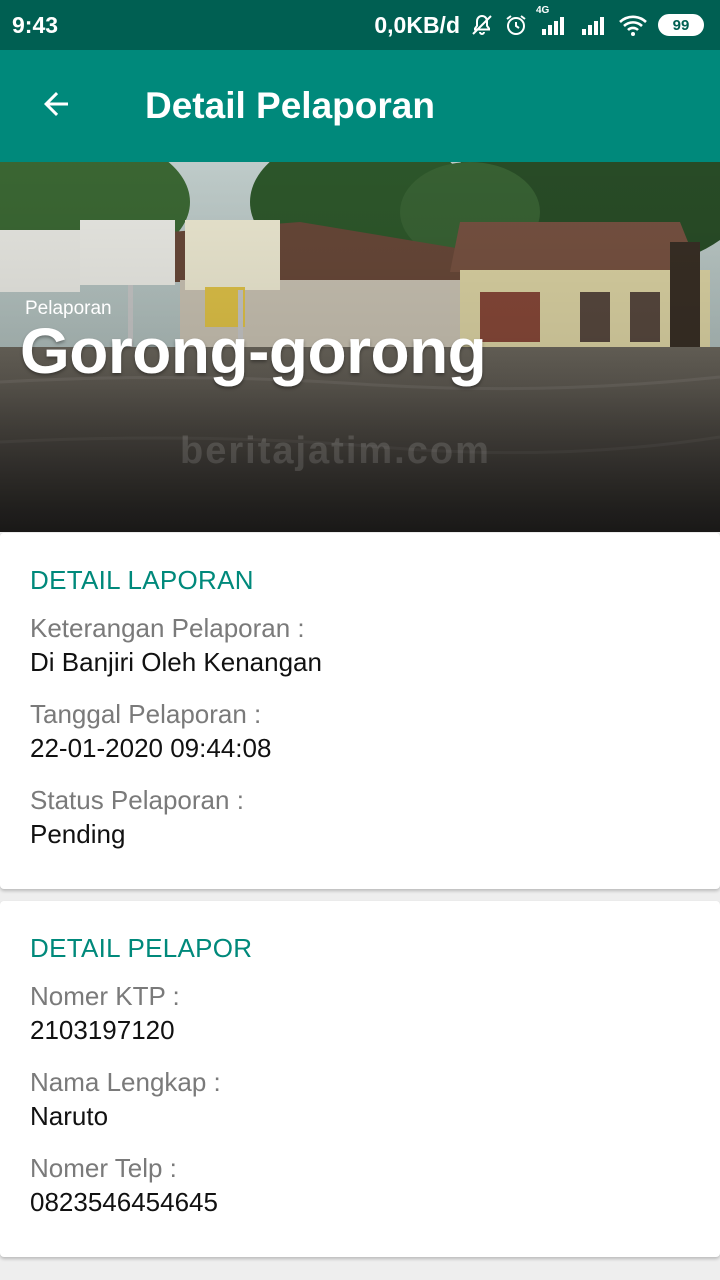  Describe the element at coordinates (543, 10) in the screenshot. I see `network-type-label: 4G` at that location.